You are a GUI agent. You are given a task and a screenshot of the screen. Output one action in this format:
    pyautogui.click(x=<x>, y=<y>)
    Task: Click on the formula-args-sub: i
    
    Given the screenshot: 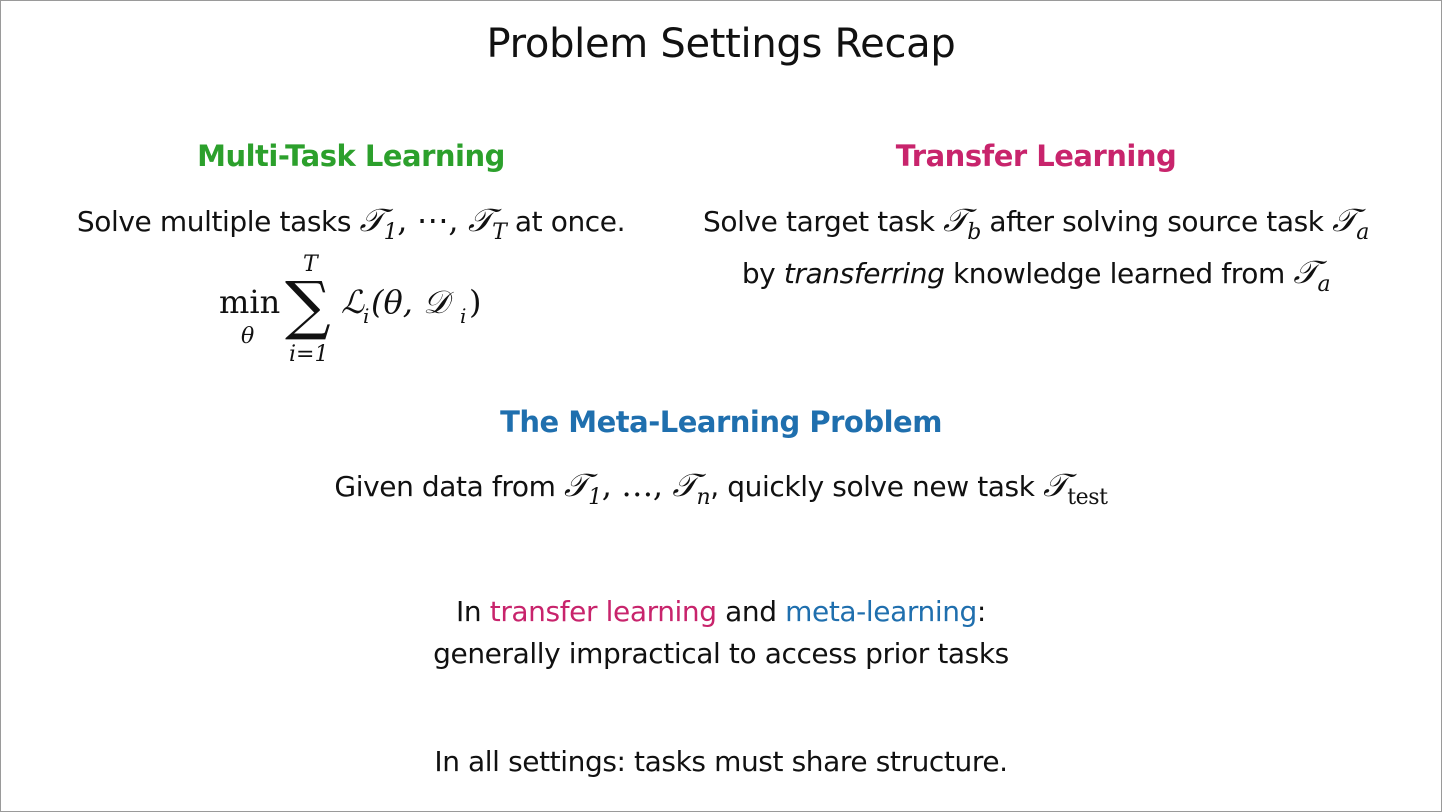 What is the action you would take?
    pyautogui.click(x=463, y=316)
    